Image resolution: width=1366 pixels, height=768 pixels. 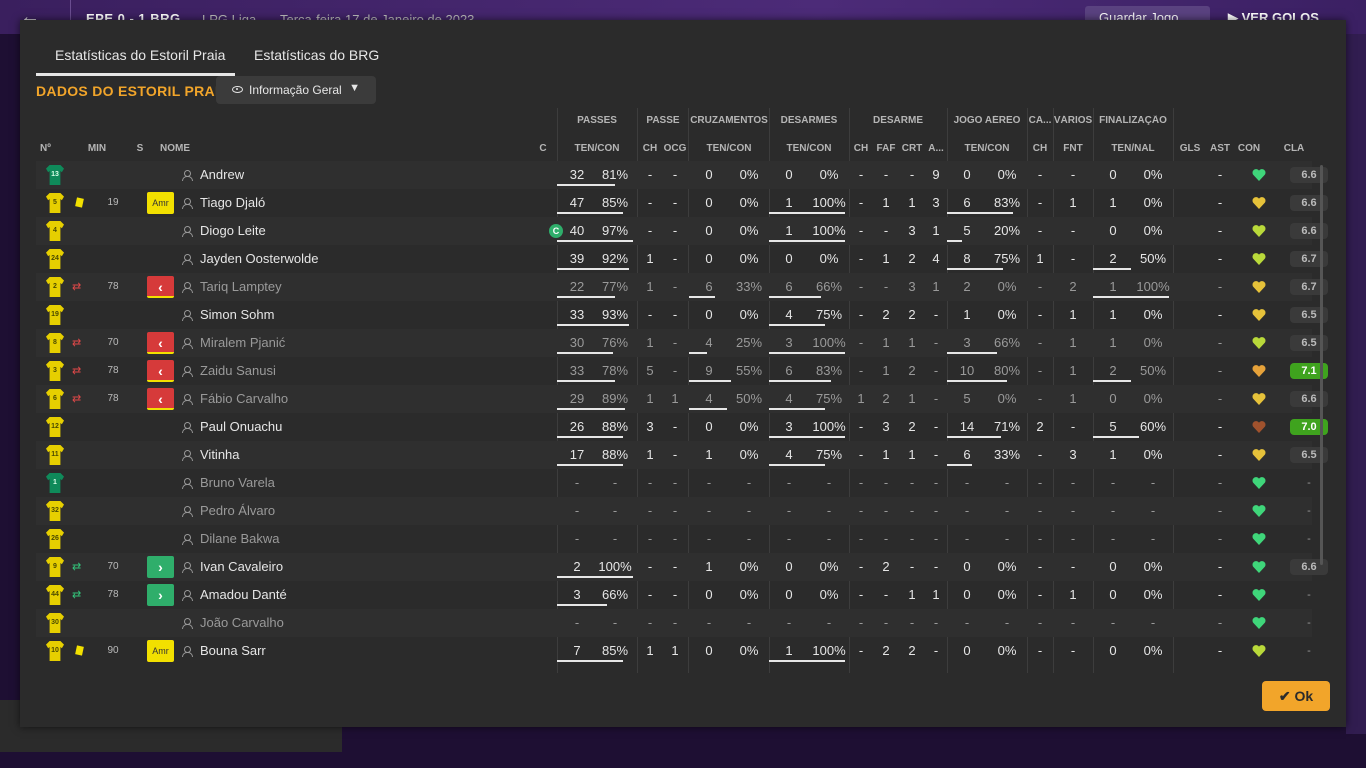 I want to click on substituted-off-icon: ‹, so click(x=160, y=371).